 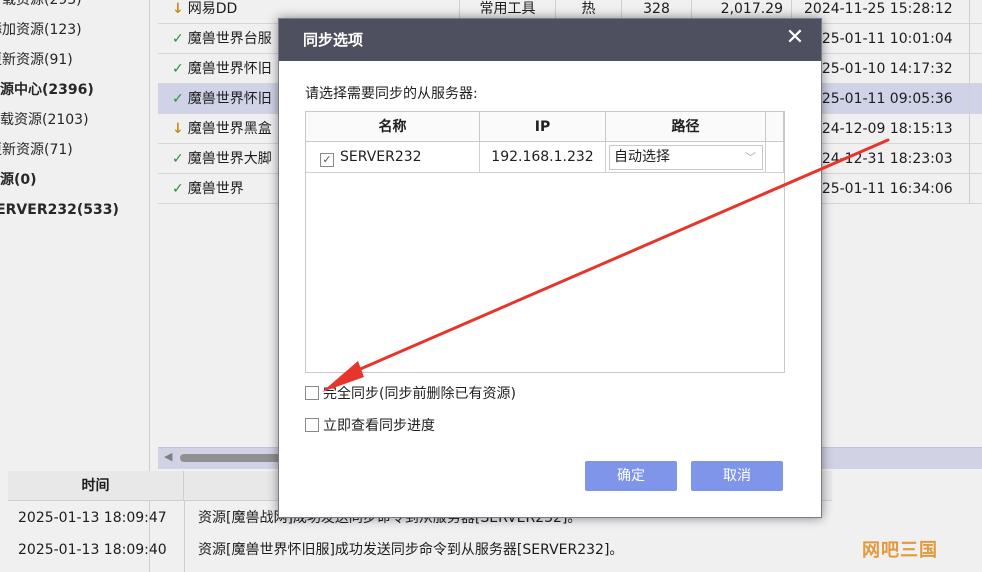 What do you see at coordinates (543, 127) in the screenshot?
I see `column-header-ip: IP` at bounding box center [543, 127].